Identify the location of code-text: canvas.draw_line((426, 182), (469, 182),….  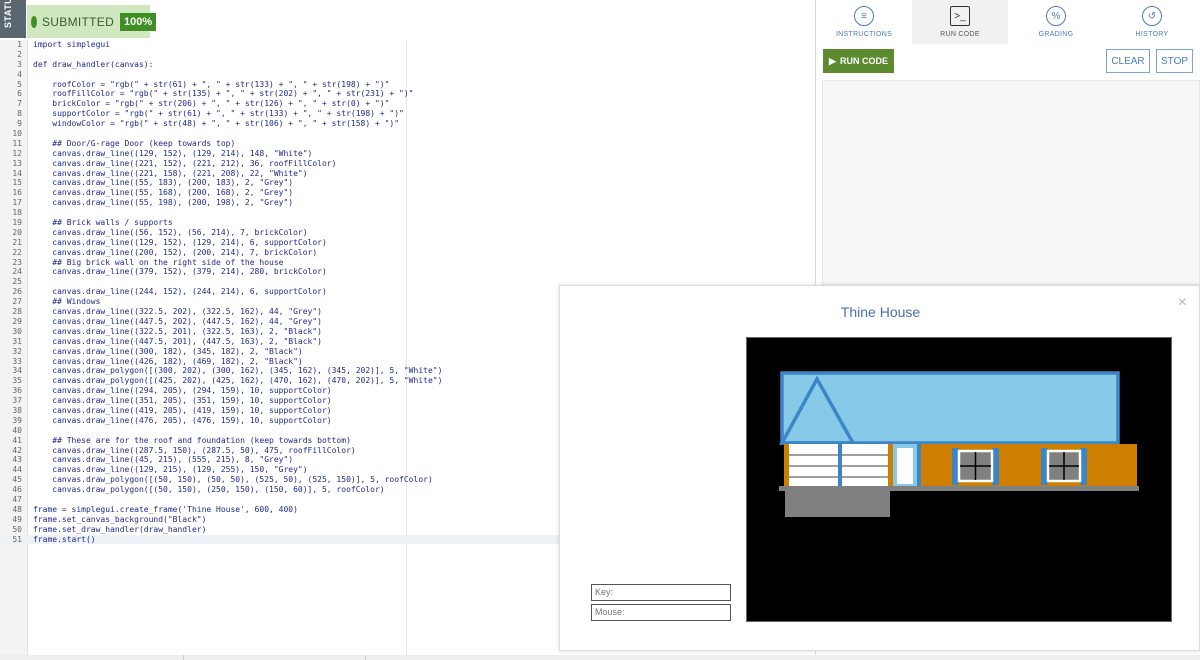
(168, 361).